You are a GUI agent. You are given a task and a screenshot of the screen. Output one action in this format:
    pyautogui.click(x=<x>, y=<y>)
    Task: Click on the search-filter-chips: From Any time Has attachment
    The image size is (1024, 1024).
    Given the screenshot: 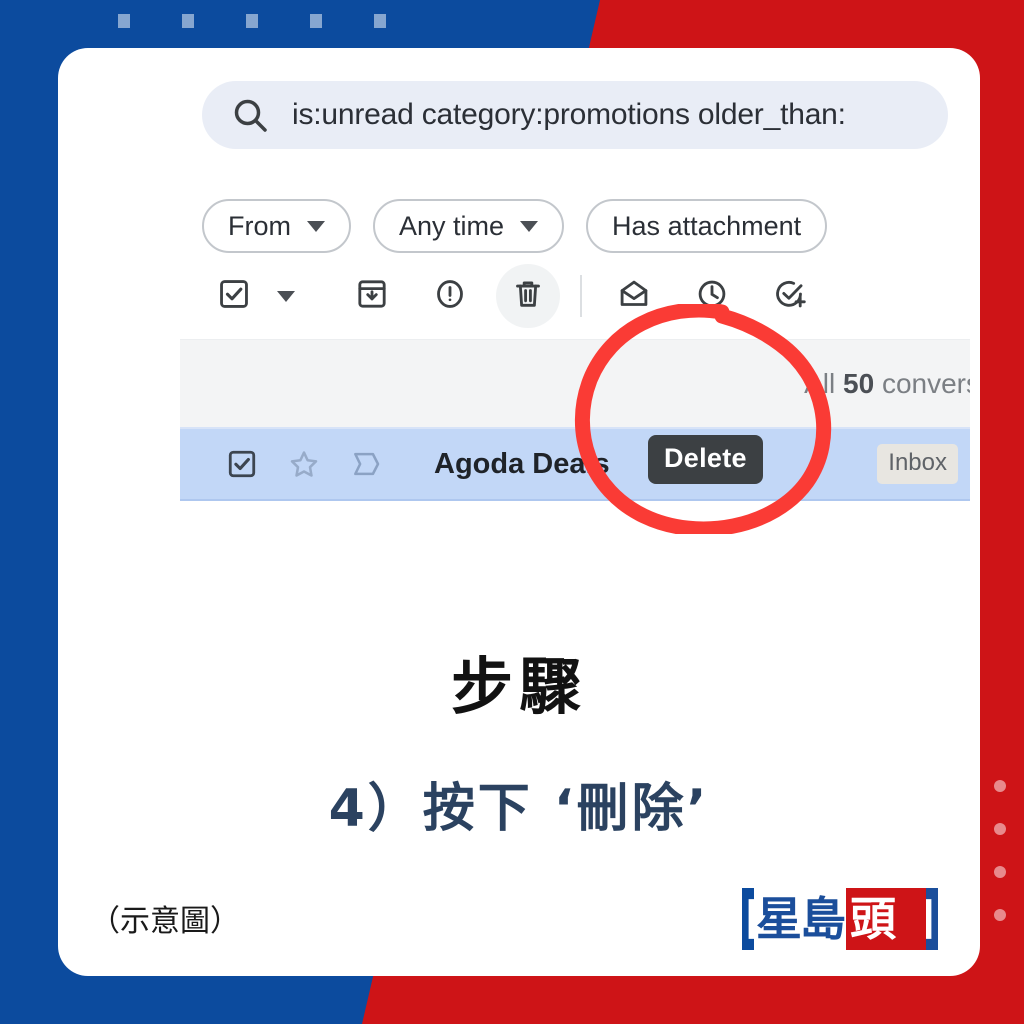 What is the action you would take?
    pyautogui.click(x=575, y=213)
    